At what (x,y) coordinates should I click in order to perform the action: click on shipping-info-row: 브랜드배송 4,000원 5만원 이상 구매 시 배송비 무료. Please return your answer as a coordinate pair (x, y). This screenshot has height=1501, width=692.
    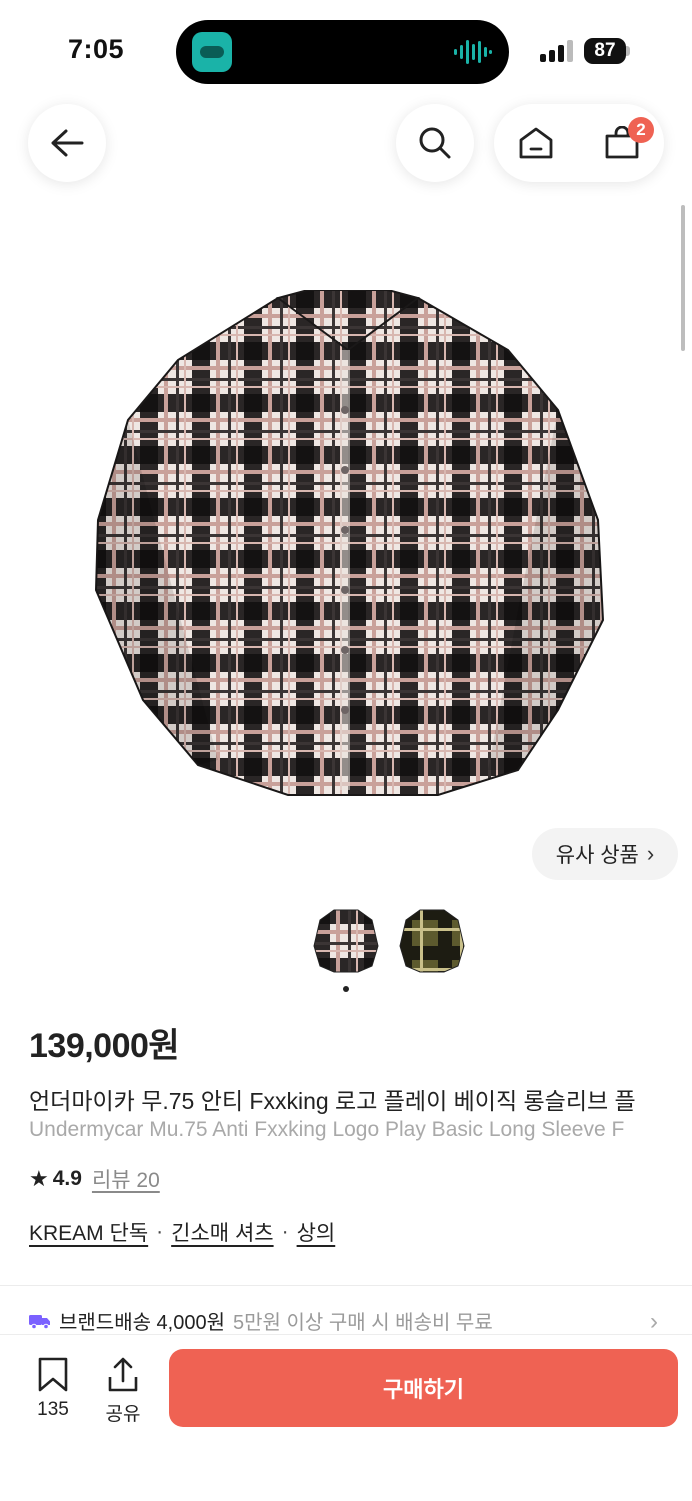
    Looking at the image, I should click on (349, 1320).